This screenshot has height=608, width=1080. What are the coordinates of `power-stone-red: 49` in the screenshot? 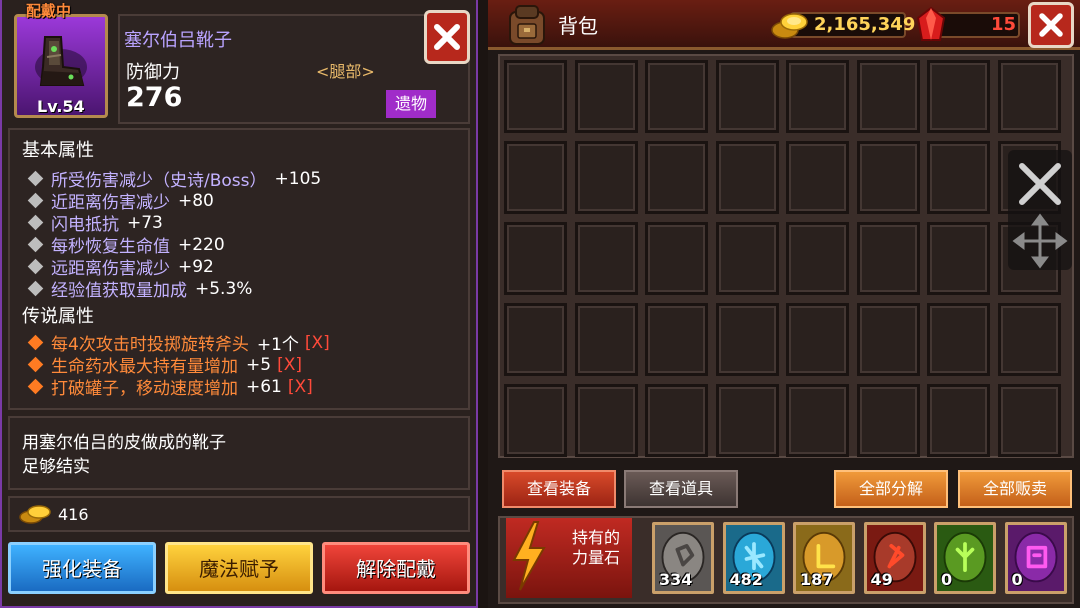 It's located at (894, 558).